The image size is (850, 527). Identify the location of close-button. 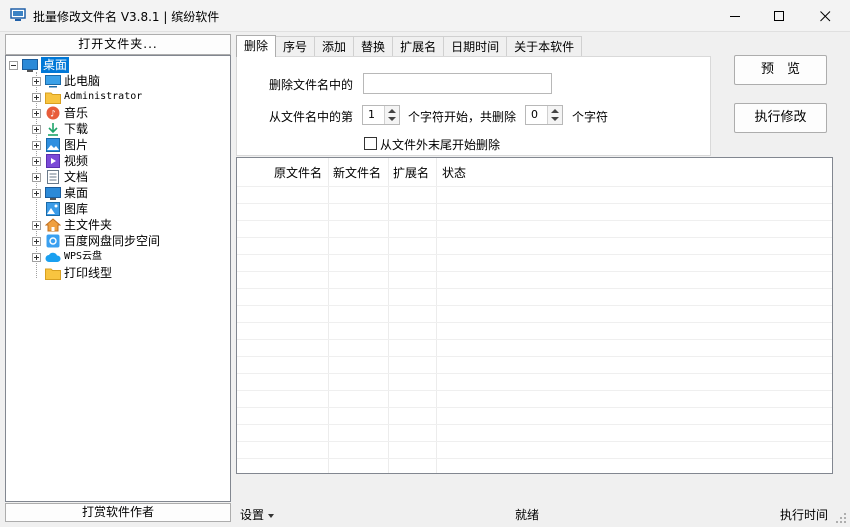
(825, 16).